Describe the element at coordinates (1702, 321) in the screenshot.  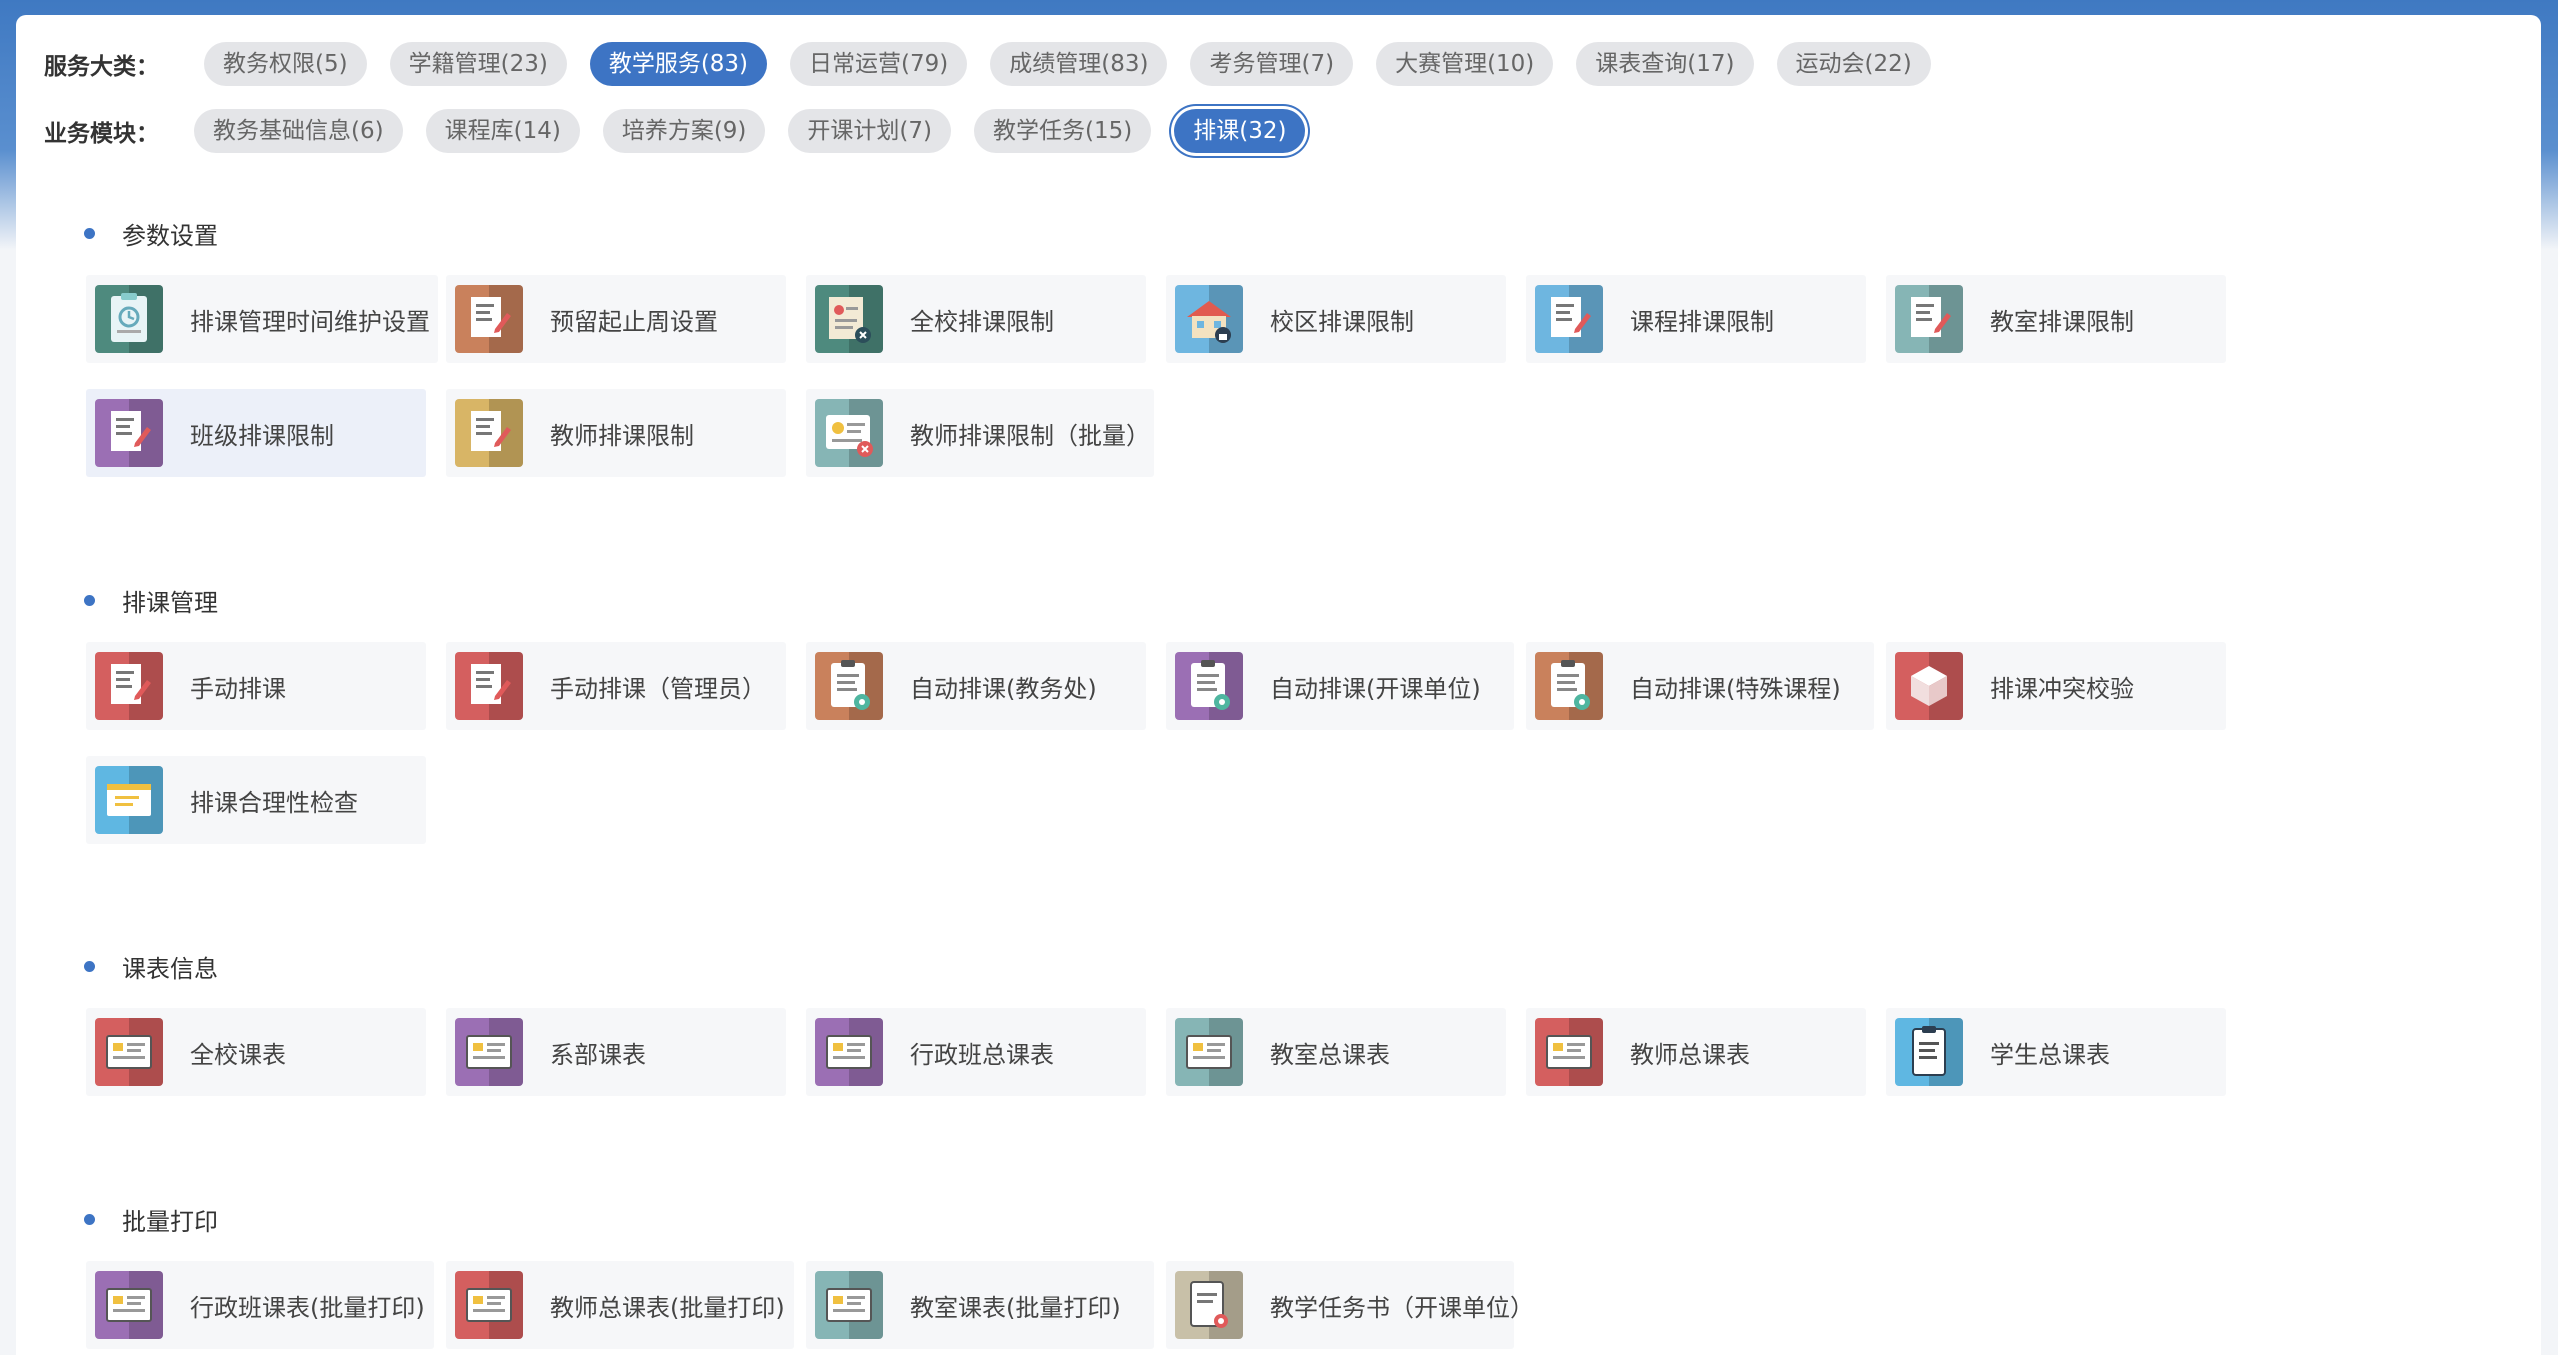
I see `service-card-label: 课程排课限制` at that location.